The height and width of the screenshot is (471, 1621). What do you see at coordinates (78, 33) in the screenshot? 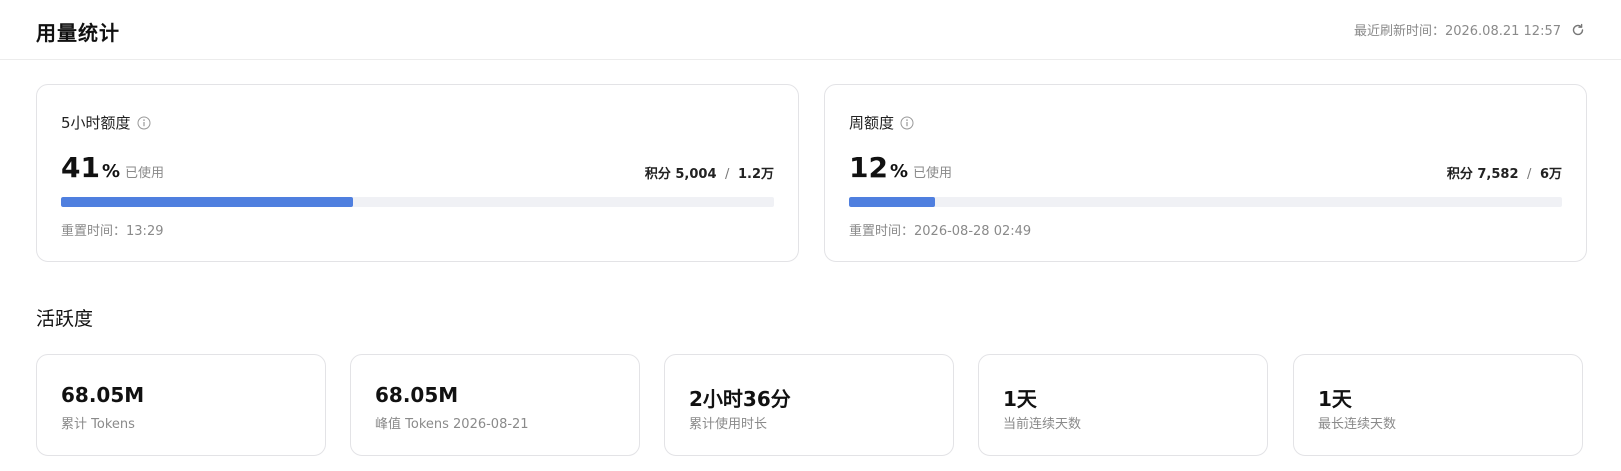
I see `page-title: 用量统计` at bounding box center [78, 33].